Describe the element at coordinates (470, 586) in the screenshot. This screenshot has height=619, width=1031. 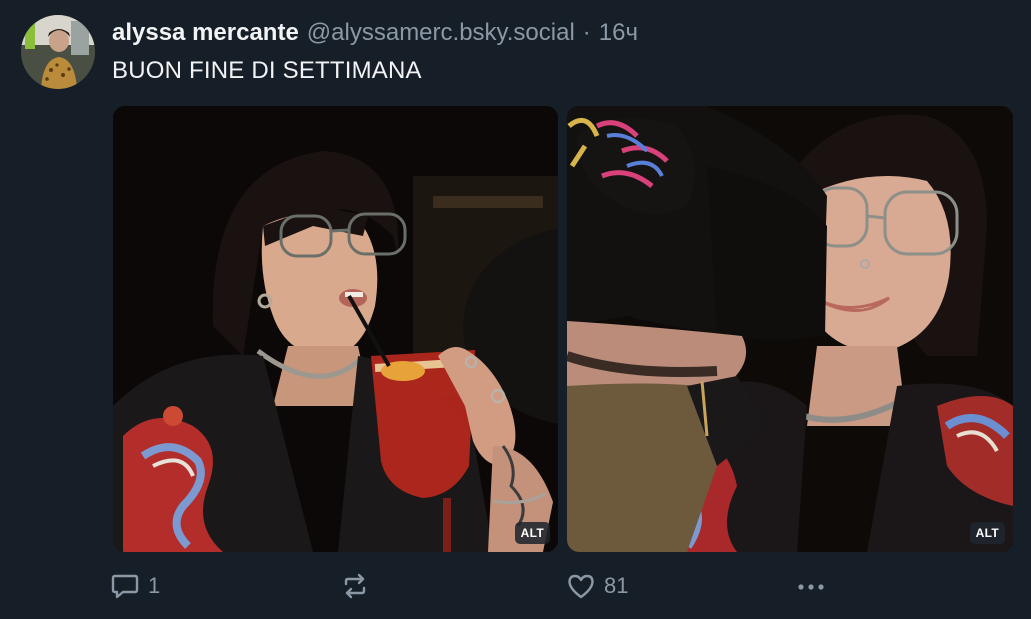
I see `action-bar: 1 81` at that location.